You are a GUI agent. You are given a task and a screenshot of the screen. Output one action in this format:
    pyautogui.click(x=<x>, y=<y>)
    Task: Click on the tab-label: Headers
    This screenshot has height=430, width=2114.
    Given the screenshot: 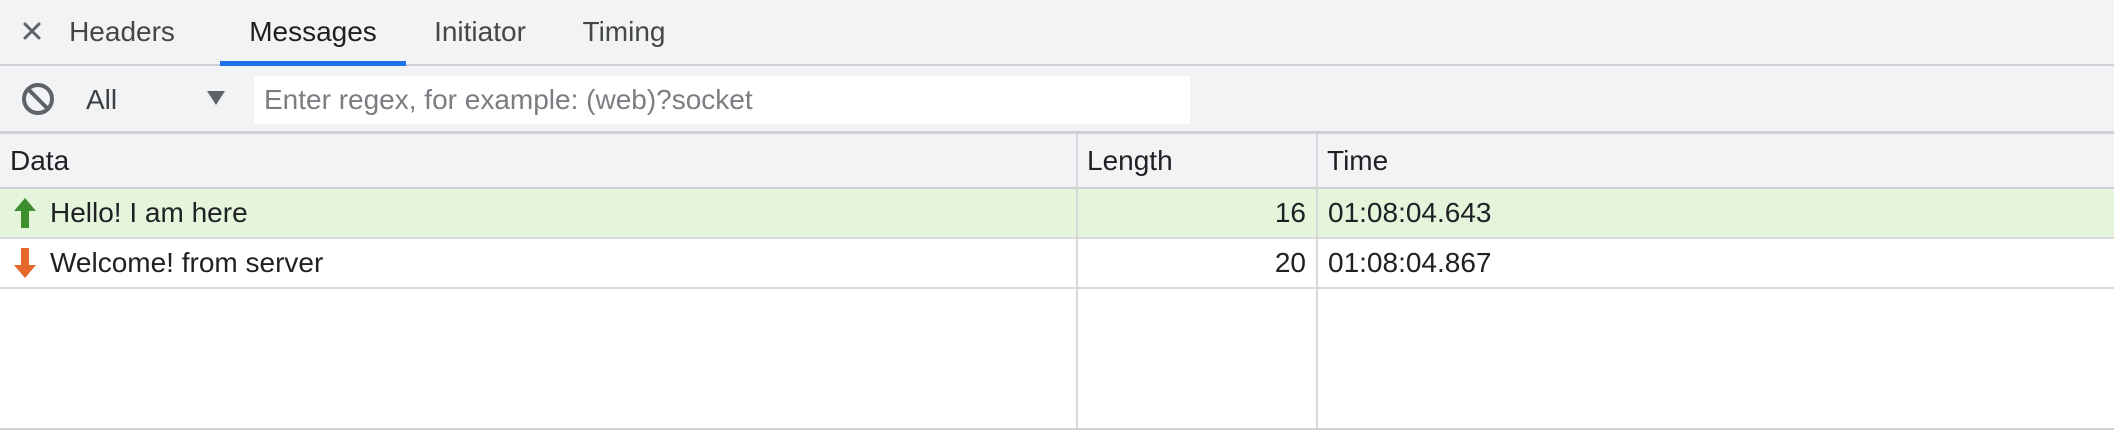 What is the action you would take?
    pyautogui.click(x=122, y=31)
    